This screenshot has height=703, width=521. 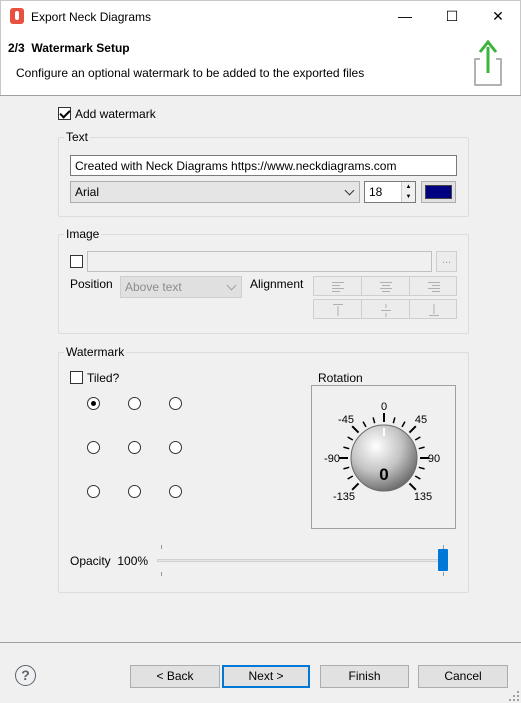 I want to click on image-group-label: Image, so click(x=83, y=234).